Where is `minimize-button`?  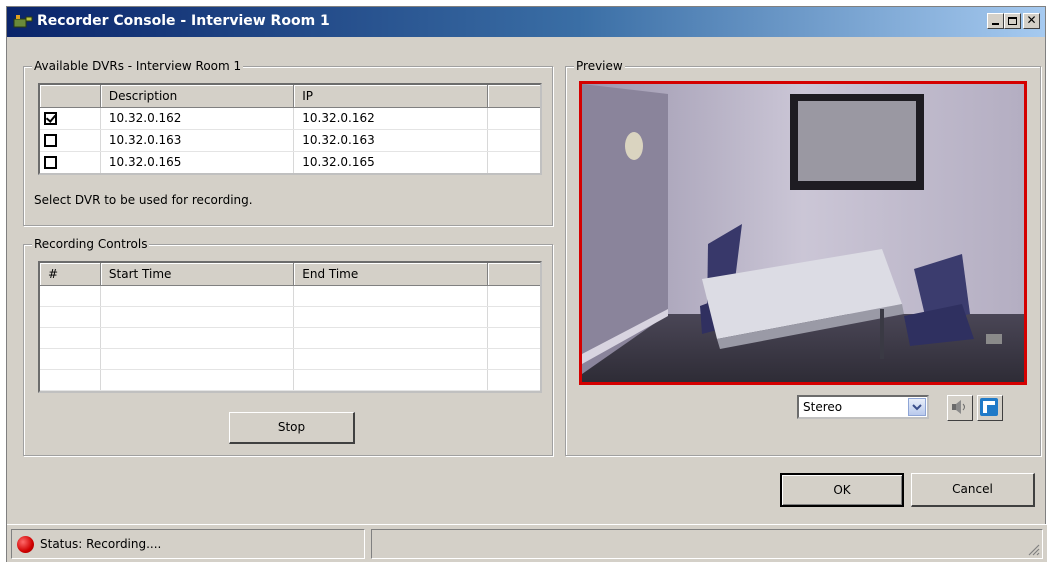
minimize-button is located at coordinates (995, 21).